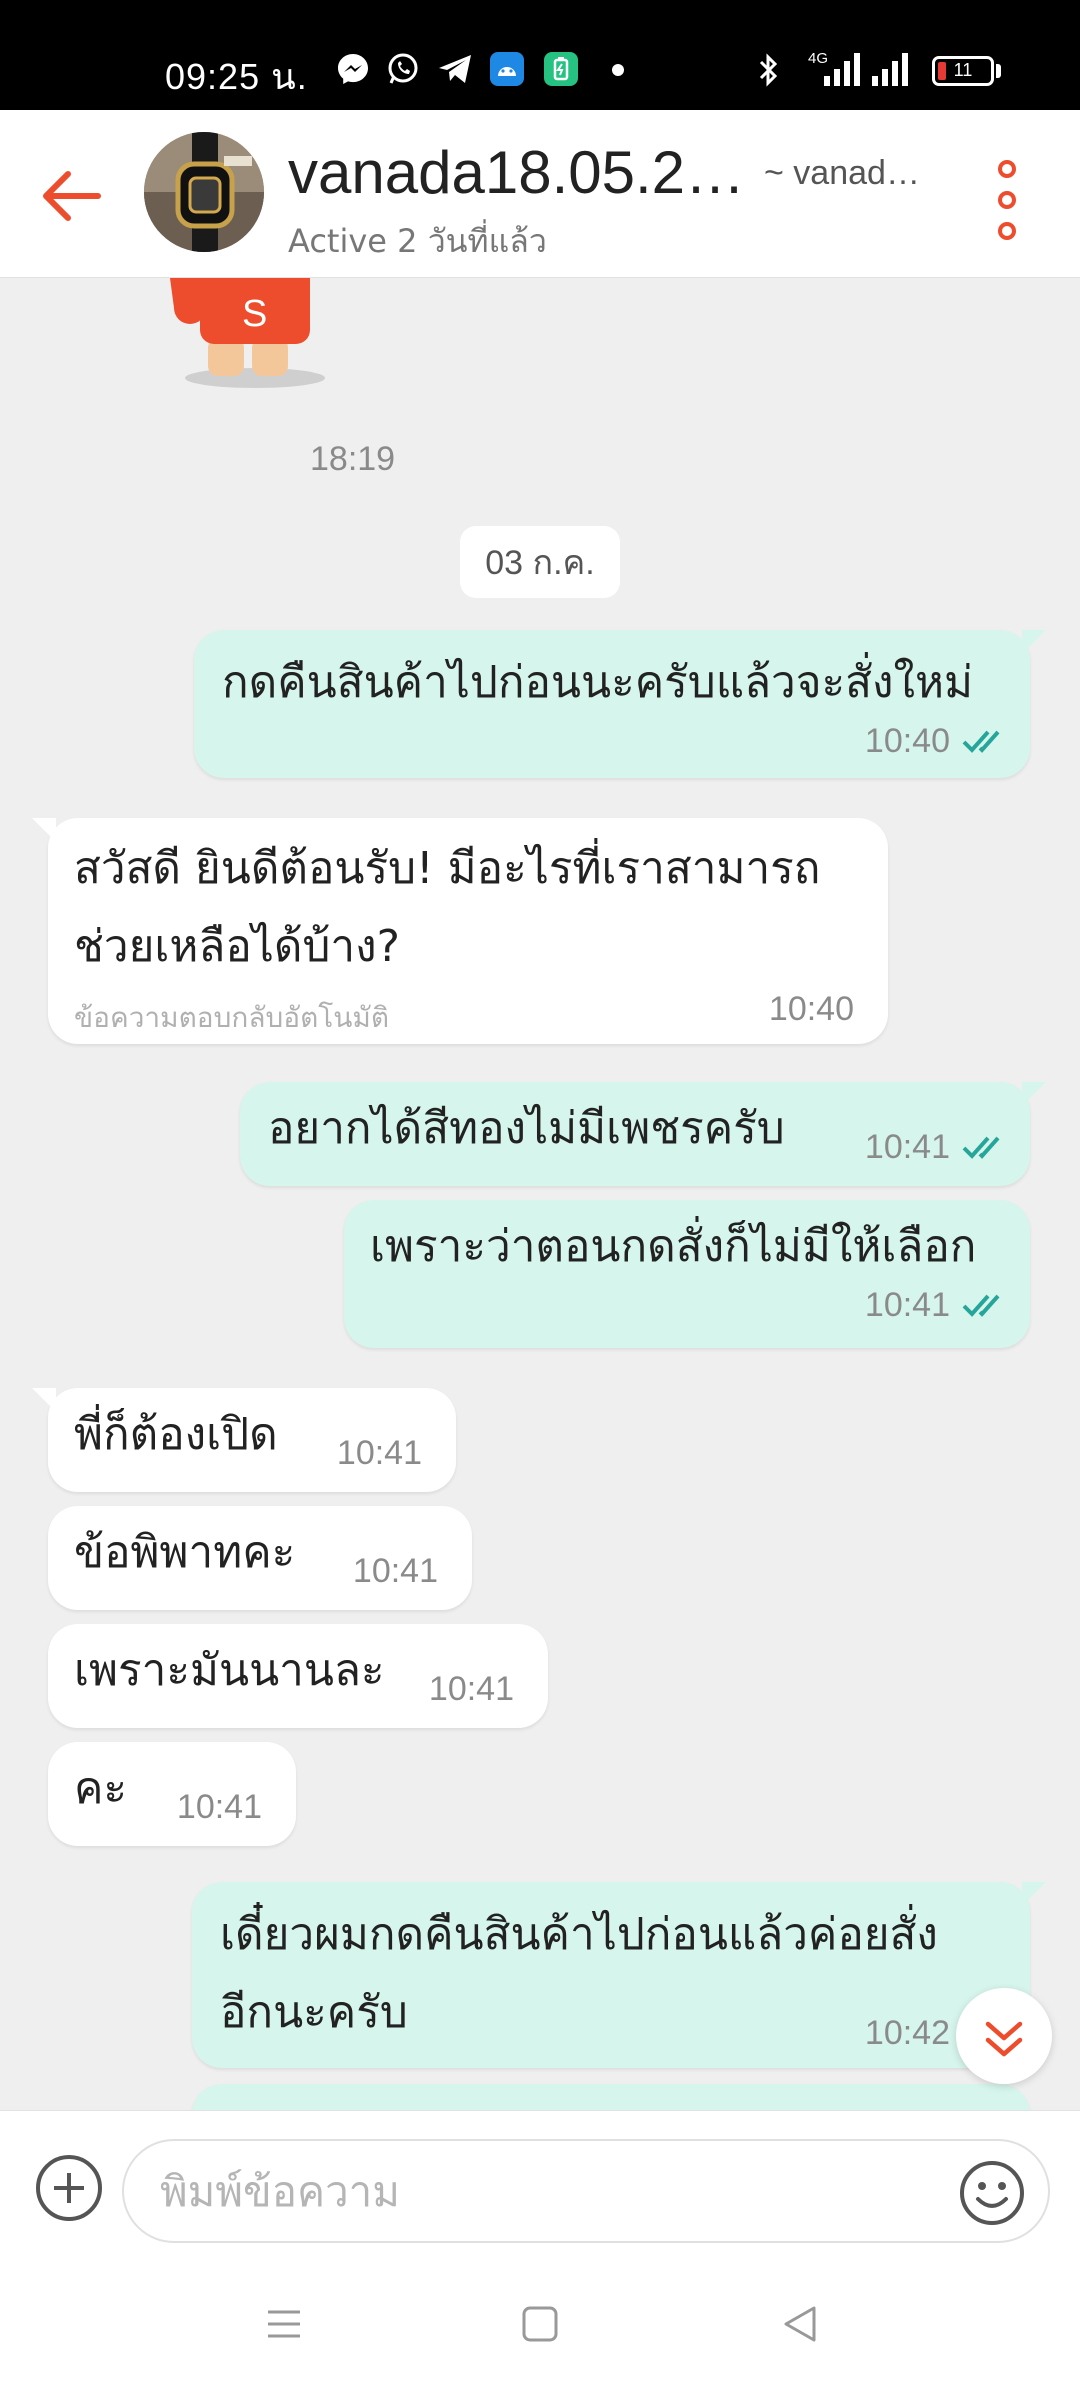 Image resolution: width=1080 pixels, height=2400 pixels. What do you see at coordinates (842, 69) in the screenshot?
I see `signal-icon` at bounding box center [842, 69].